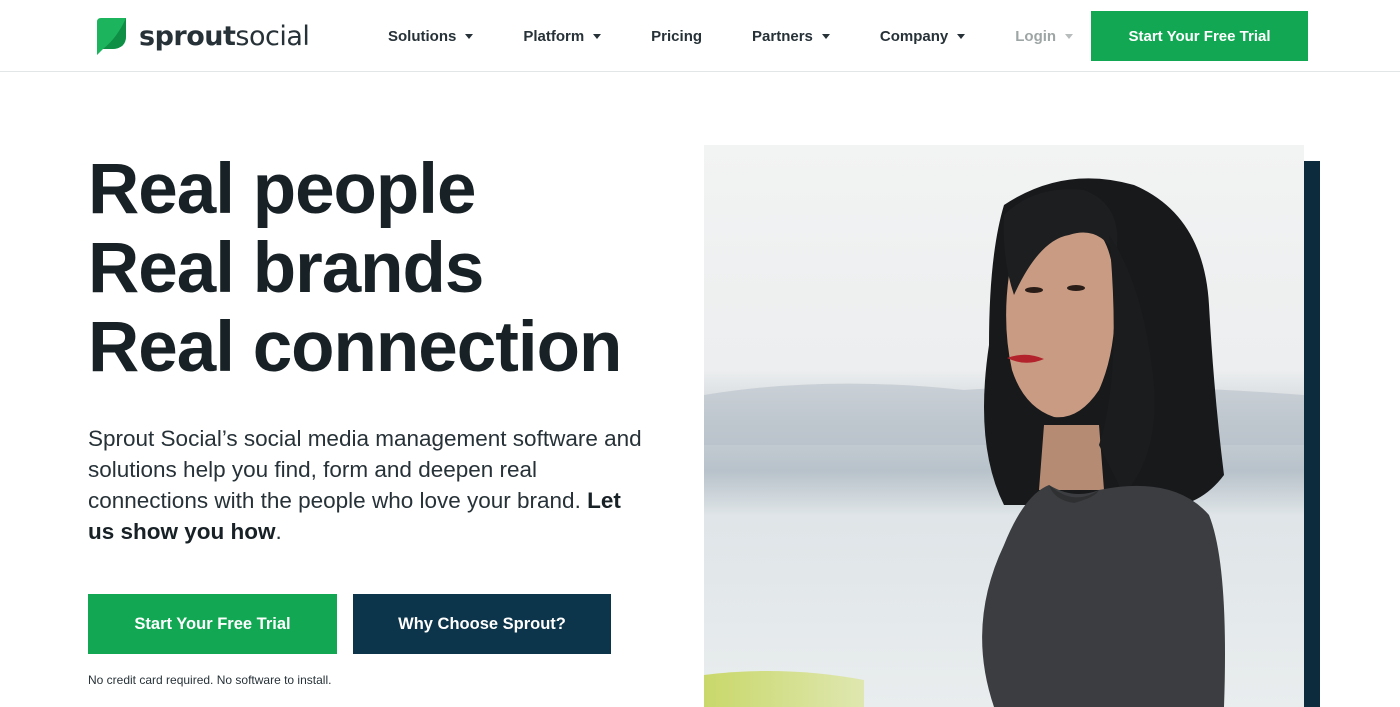  Describe the element at coordinates (482, 624) in the screenshot. I see `why-choose-sprout-button: Why Choose Sprout?` at that location.